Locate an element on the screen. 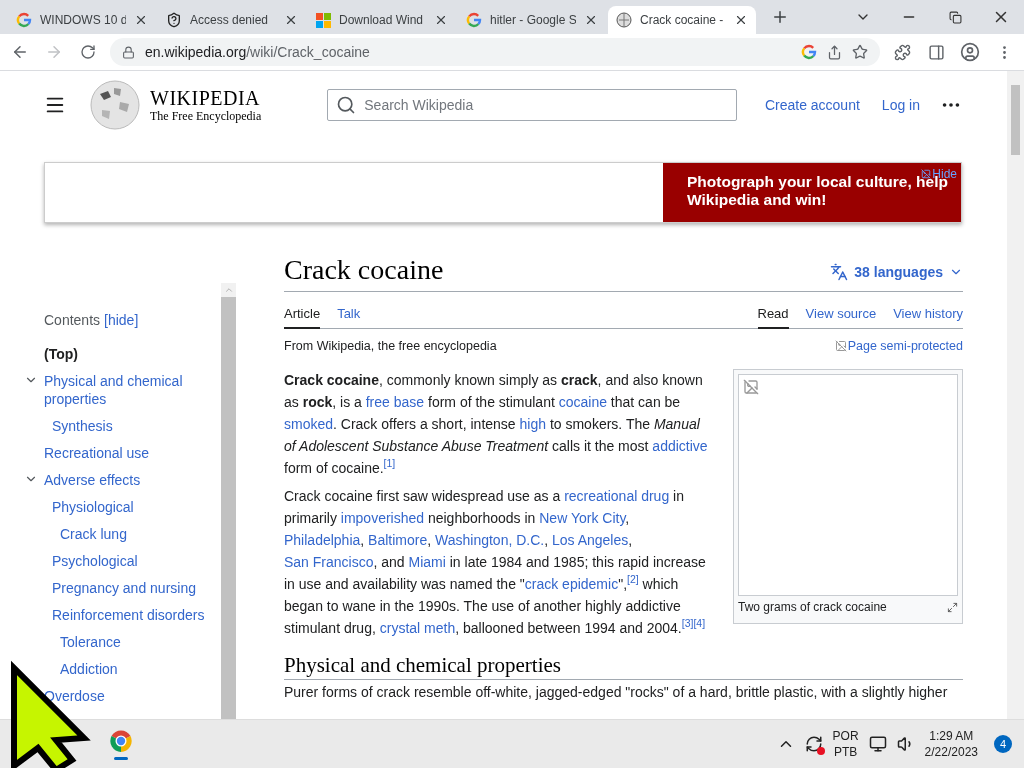 The height and width of the screenshot is (768, 1024). new-tab-icon is located at coordinates (780, 17).